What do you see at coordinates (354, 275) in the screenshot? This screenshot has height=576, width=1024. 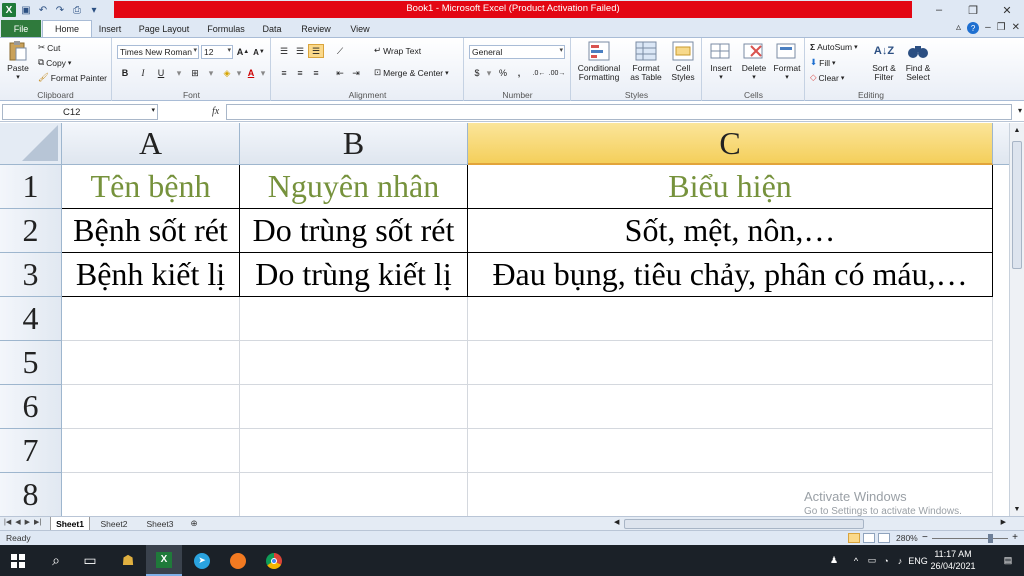 I see `cell-b3: Do trùng kiết lị` at bounding box center [354, 275].